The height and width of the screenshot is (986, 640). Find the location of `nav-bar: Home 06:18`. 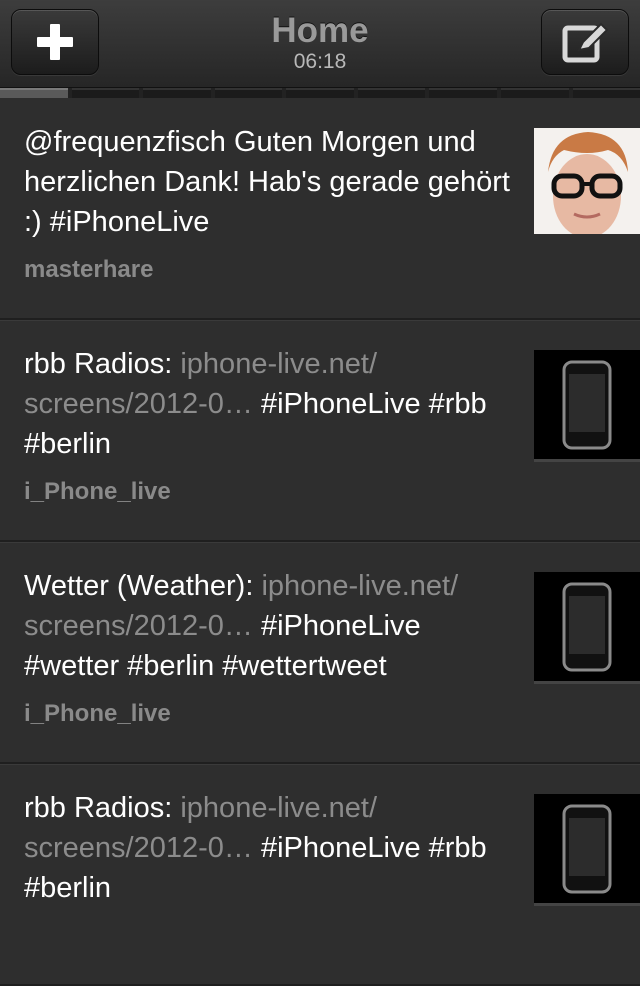

nav-bar: Home 06:18 is located at coordinates (320, 44).